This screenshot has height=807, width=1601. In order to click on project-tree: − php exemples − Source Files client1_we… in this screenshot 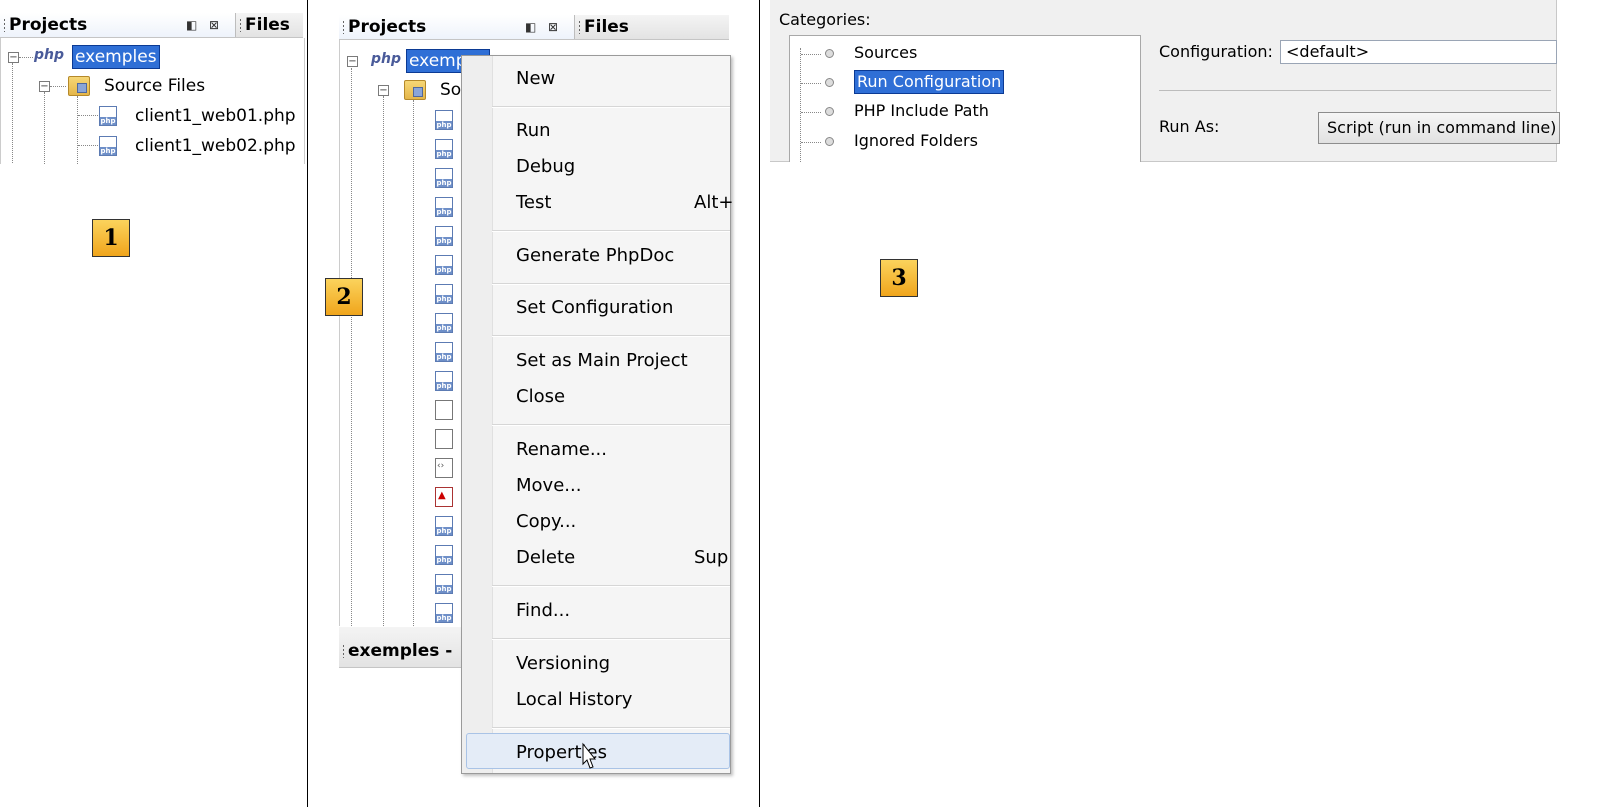, I will do `click(152, 101)`.